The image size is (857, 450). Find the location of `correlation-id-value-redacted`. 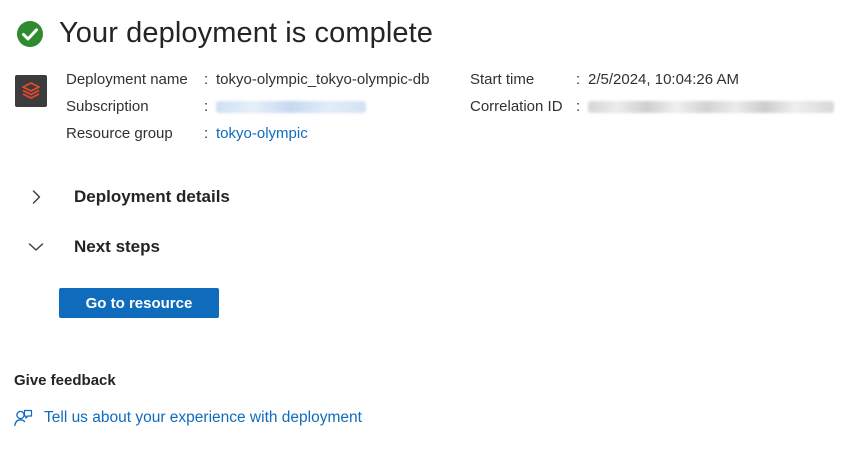

correlation-id-value-redacted is located at coordinates (711, 106).